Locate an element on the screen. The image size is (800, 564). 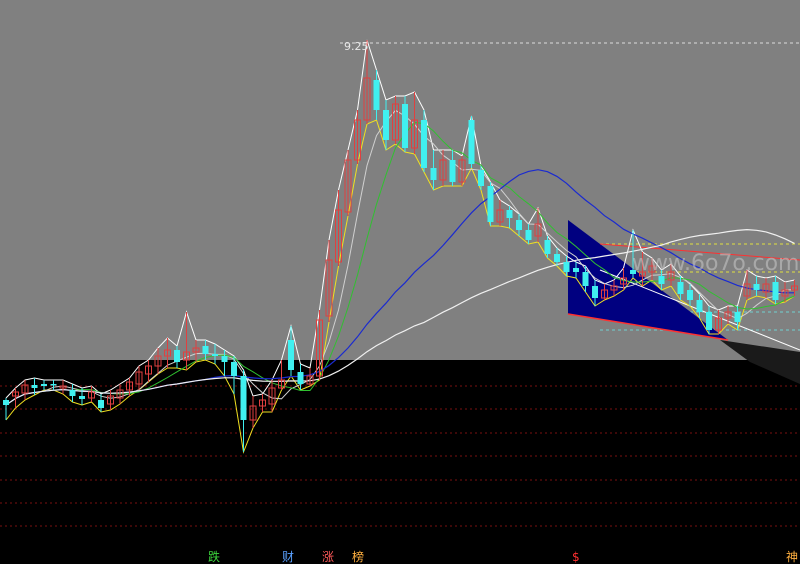
watermark-text: www.6o7o.com is located at coordinates (715, 263).